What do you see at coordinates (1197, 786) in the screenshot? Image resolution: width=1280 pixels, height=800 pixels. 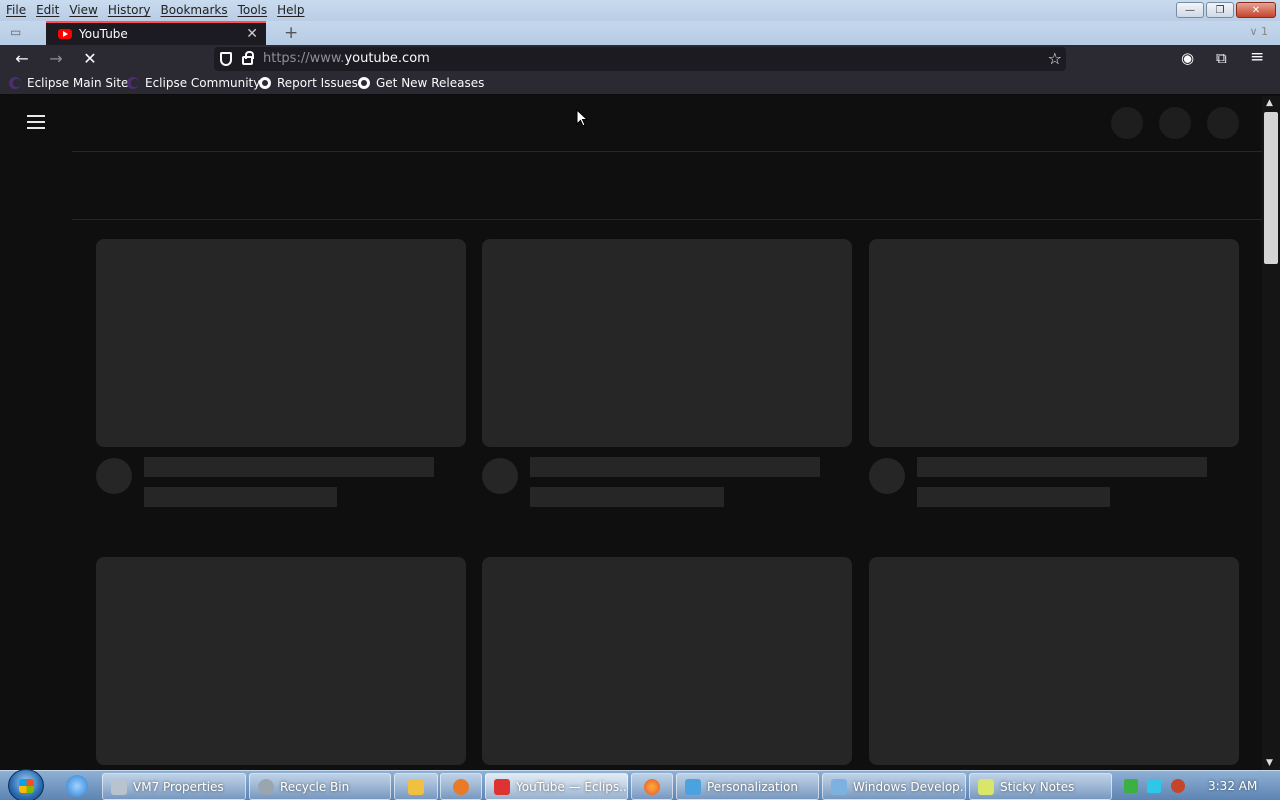 I see `system-tray: 3:32 AM` at bounding box center [1197, 786].